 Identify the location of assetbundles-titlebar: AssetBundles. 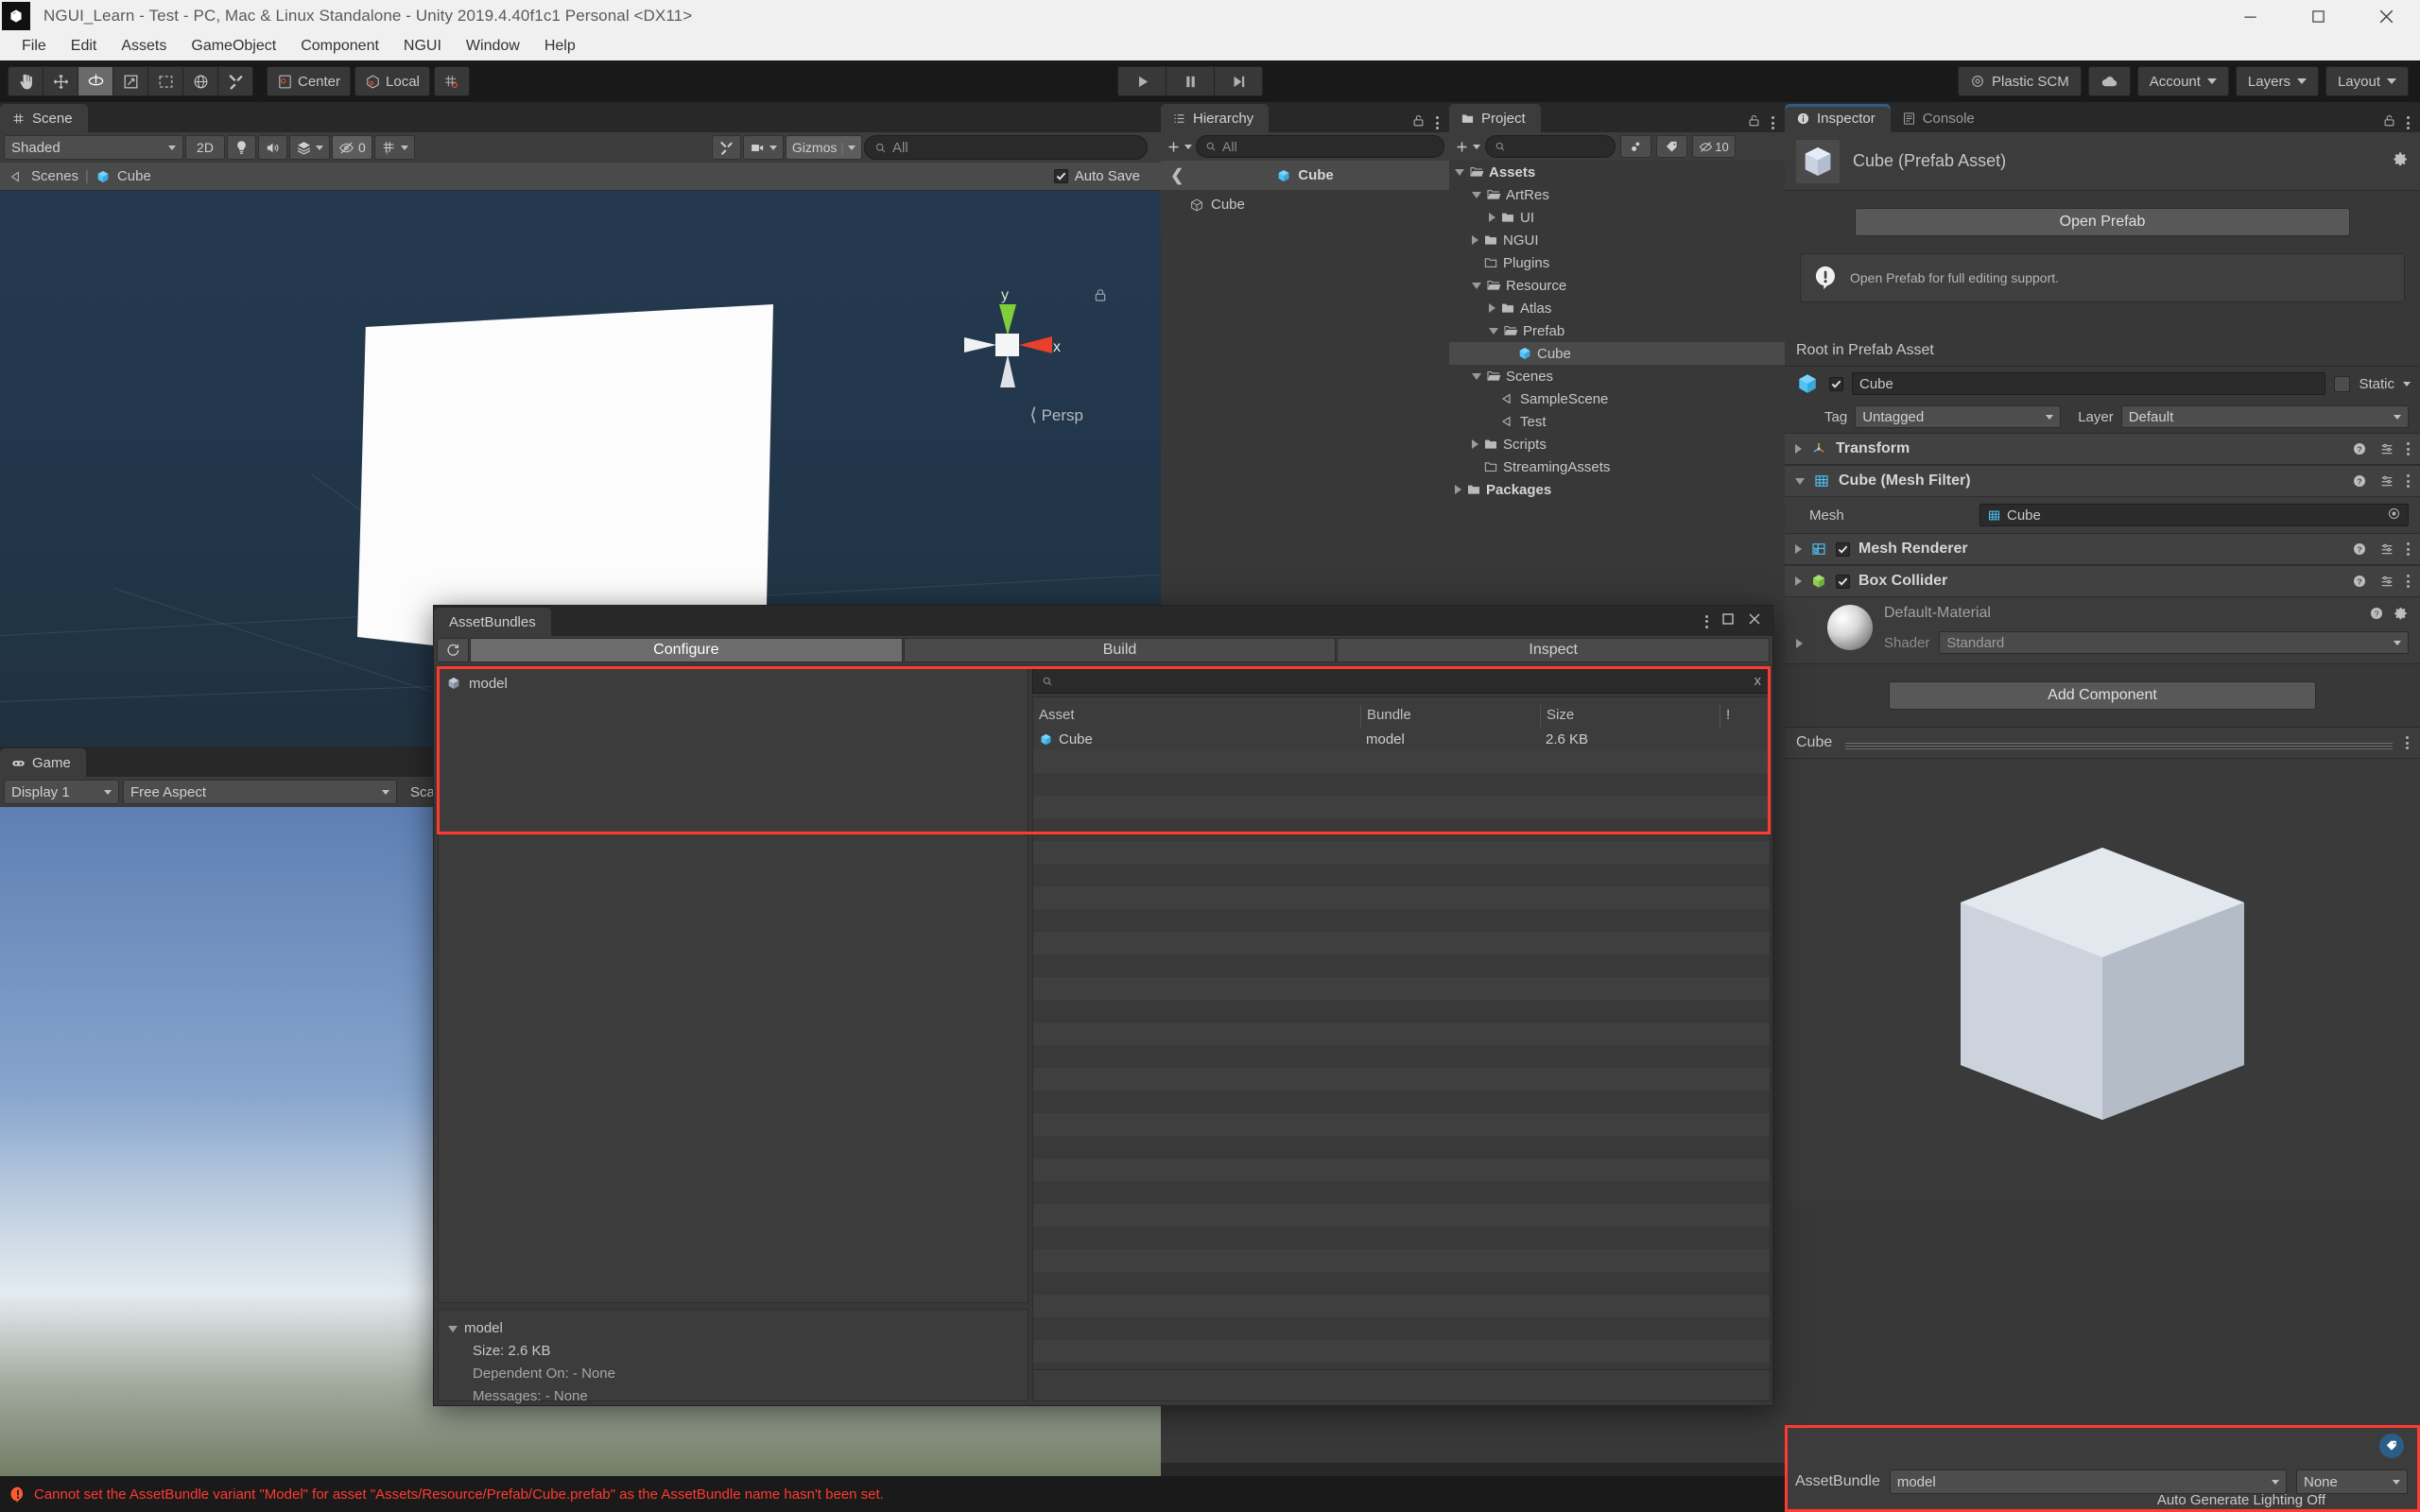
(1103, 621).